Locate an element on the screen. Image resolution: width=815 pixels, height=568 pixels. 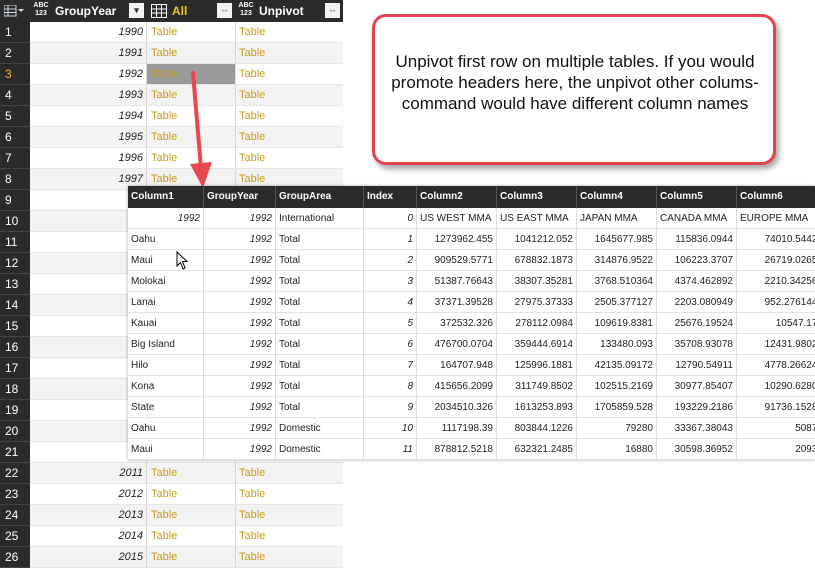
preview-cell: 3768.510364 is located at coordinates (617, 281).